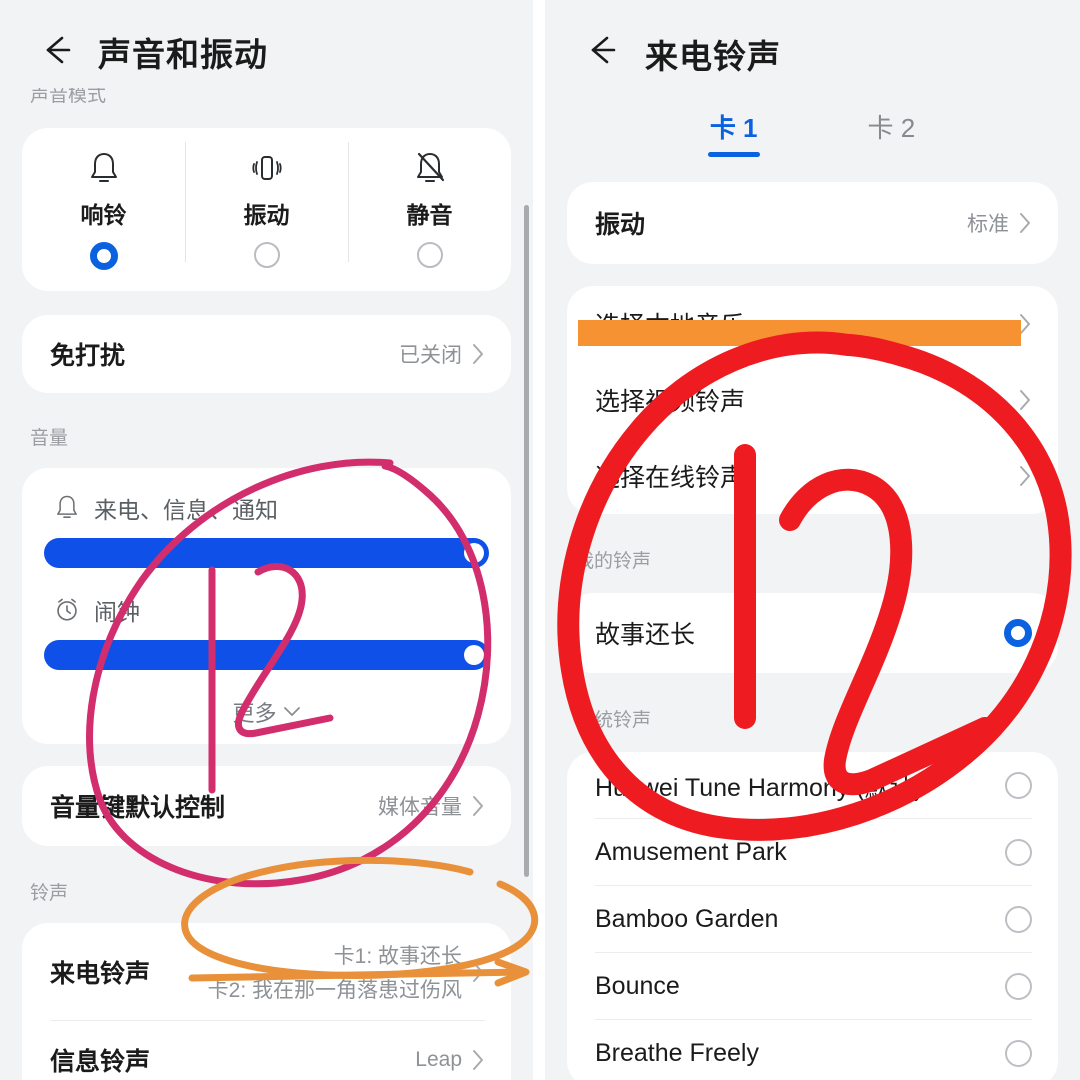 This screenshot has height=1080, width=1080. I want to click on row-title: 来电铃声, so click(100, 974).